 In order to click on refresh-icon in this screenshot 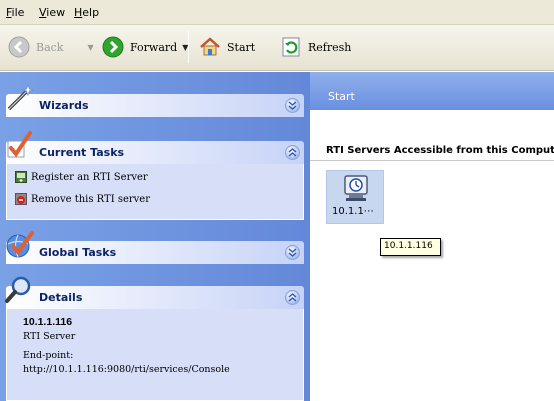, I will do `click(291, 47)`.